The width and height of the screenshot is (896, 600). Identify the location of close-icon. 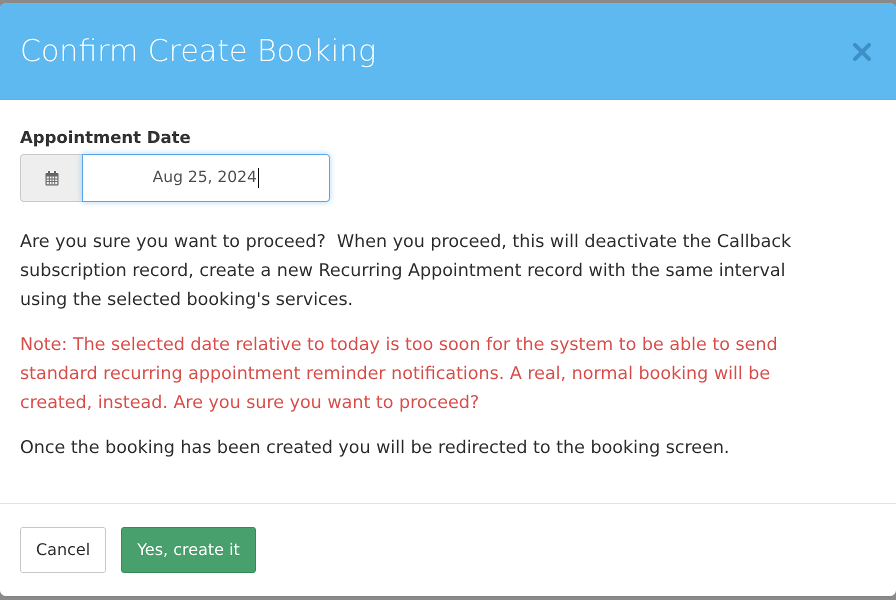
(862, 52).